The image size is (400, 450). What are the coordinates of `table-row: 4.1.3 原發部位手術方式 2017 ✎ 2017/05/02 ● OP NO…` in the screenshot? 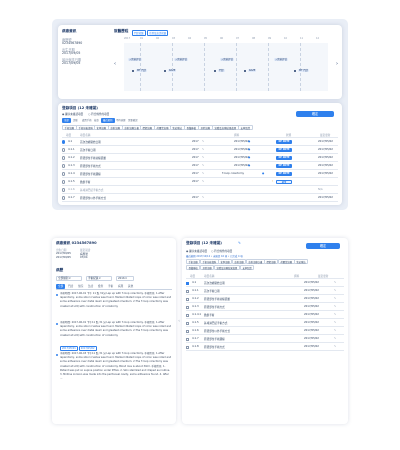 It's located at (200, 166).